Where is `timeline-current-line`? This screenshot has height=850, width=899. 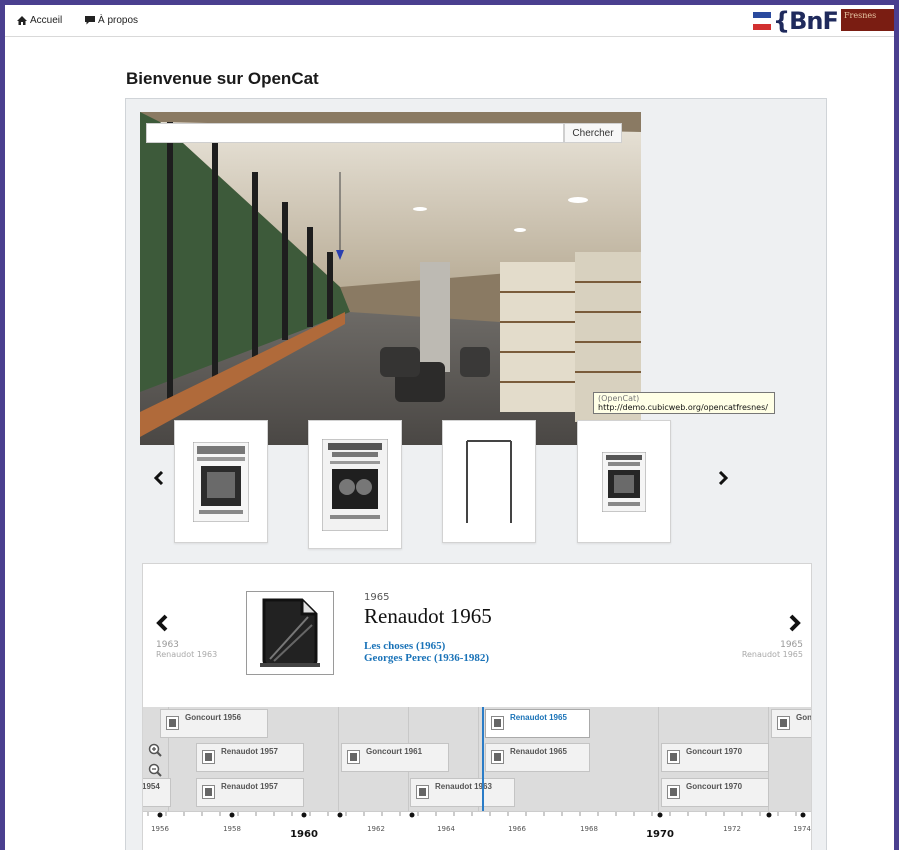 timeline-current-line is located at coordinates (483, 762).